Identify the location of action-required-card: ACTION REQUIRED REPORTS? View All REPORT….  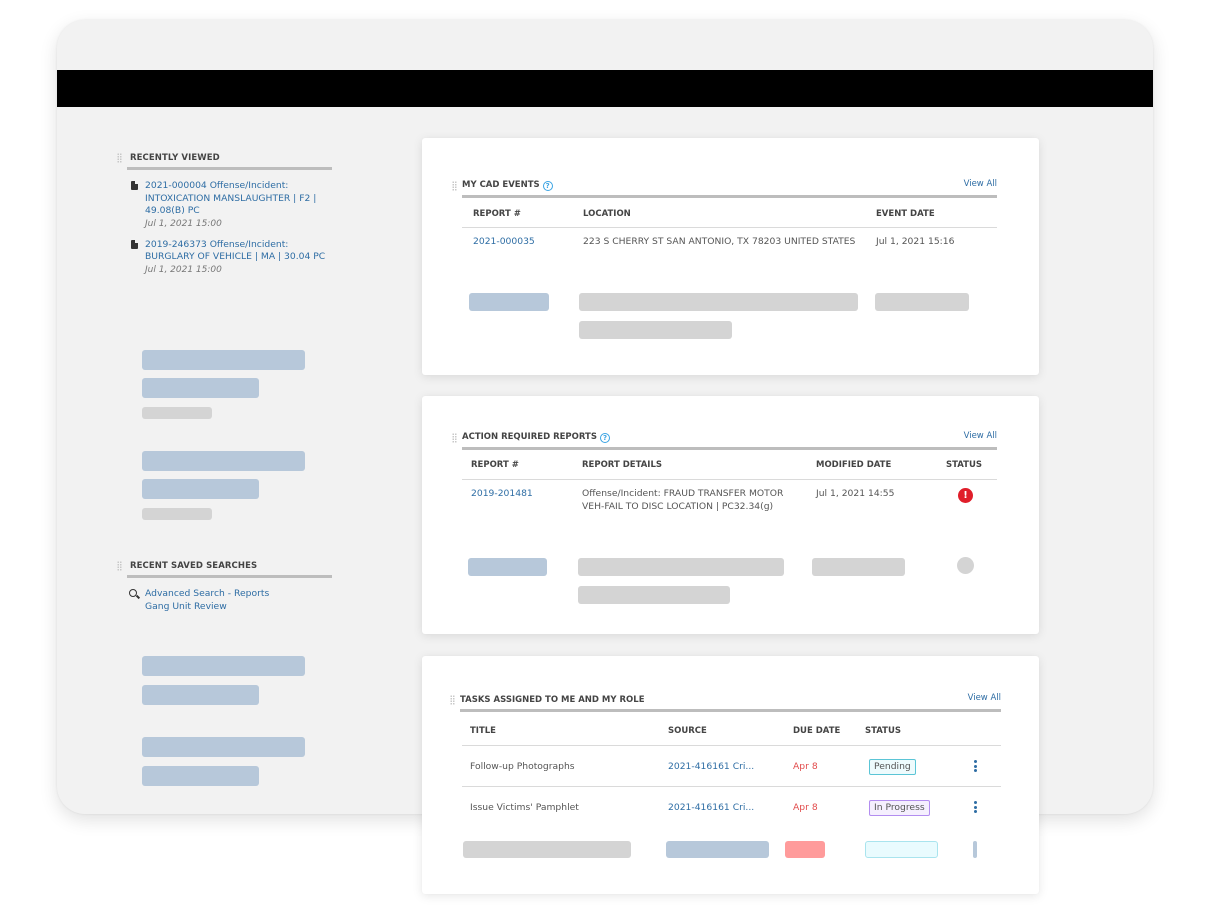
(730, 515).